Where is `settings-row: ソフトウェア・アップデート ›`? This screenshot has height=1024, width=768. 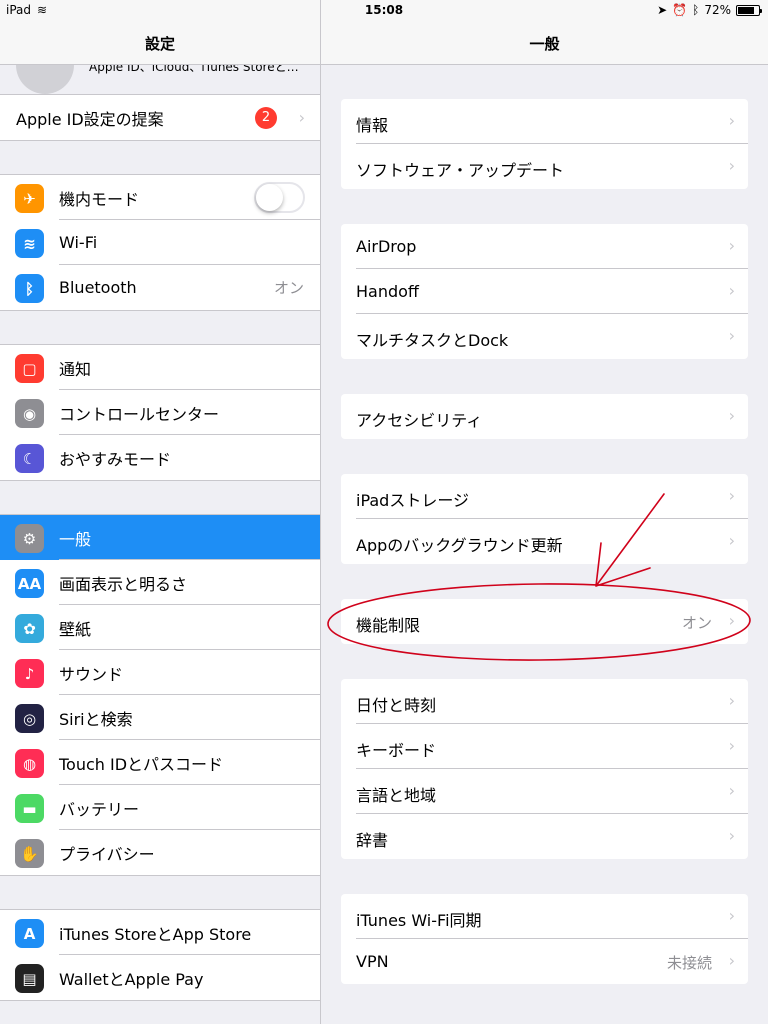 settings-row: ソフトウェア・アップデート › is located at coordinates (544, 166).